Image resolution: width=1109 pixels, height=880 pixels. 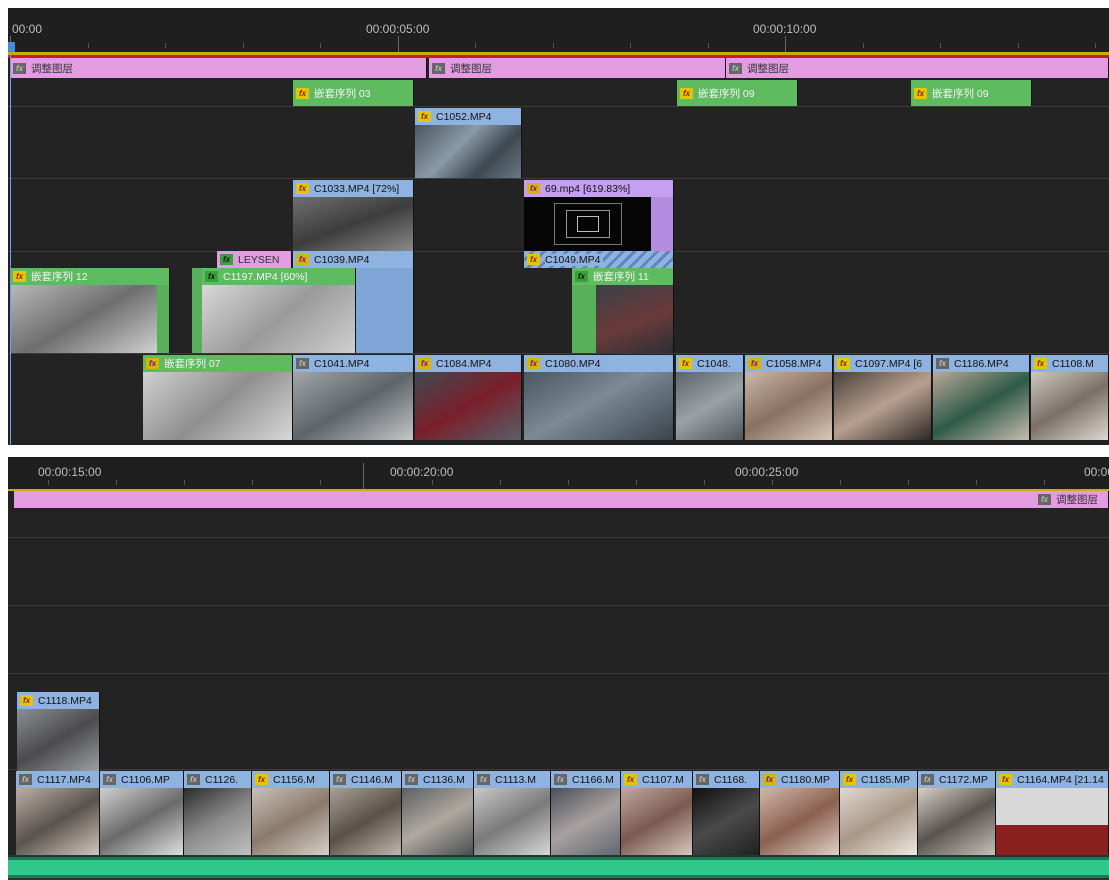 I want to click on nested-sequence-clip: fx 嵌套序列 03, so click(x=353, y=93).